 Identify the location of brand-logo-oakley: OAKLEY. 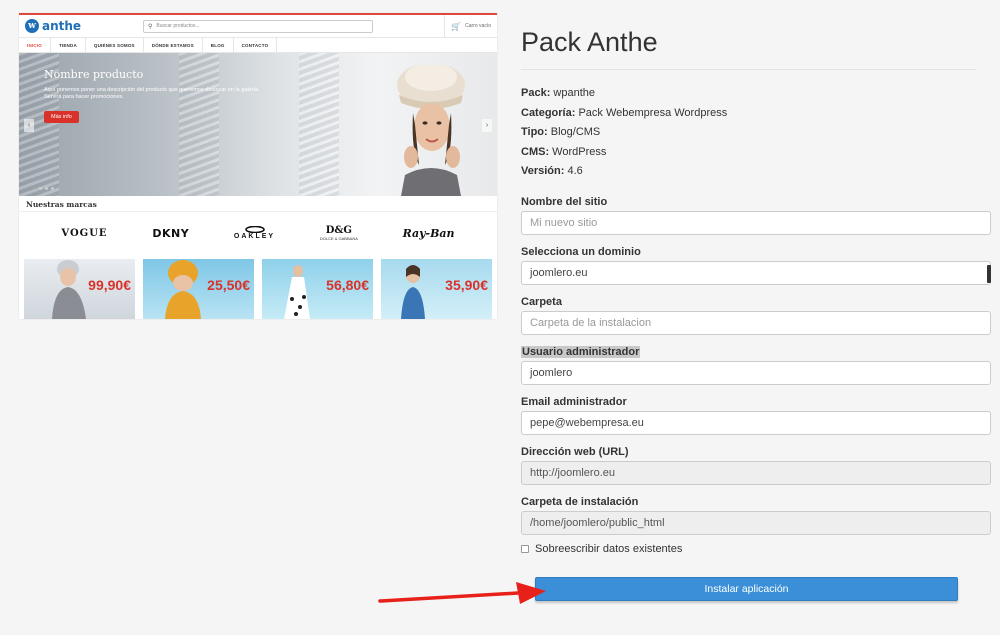
(254, 233).